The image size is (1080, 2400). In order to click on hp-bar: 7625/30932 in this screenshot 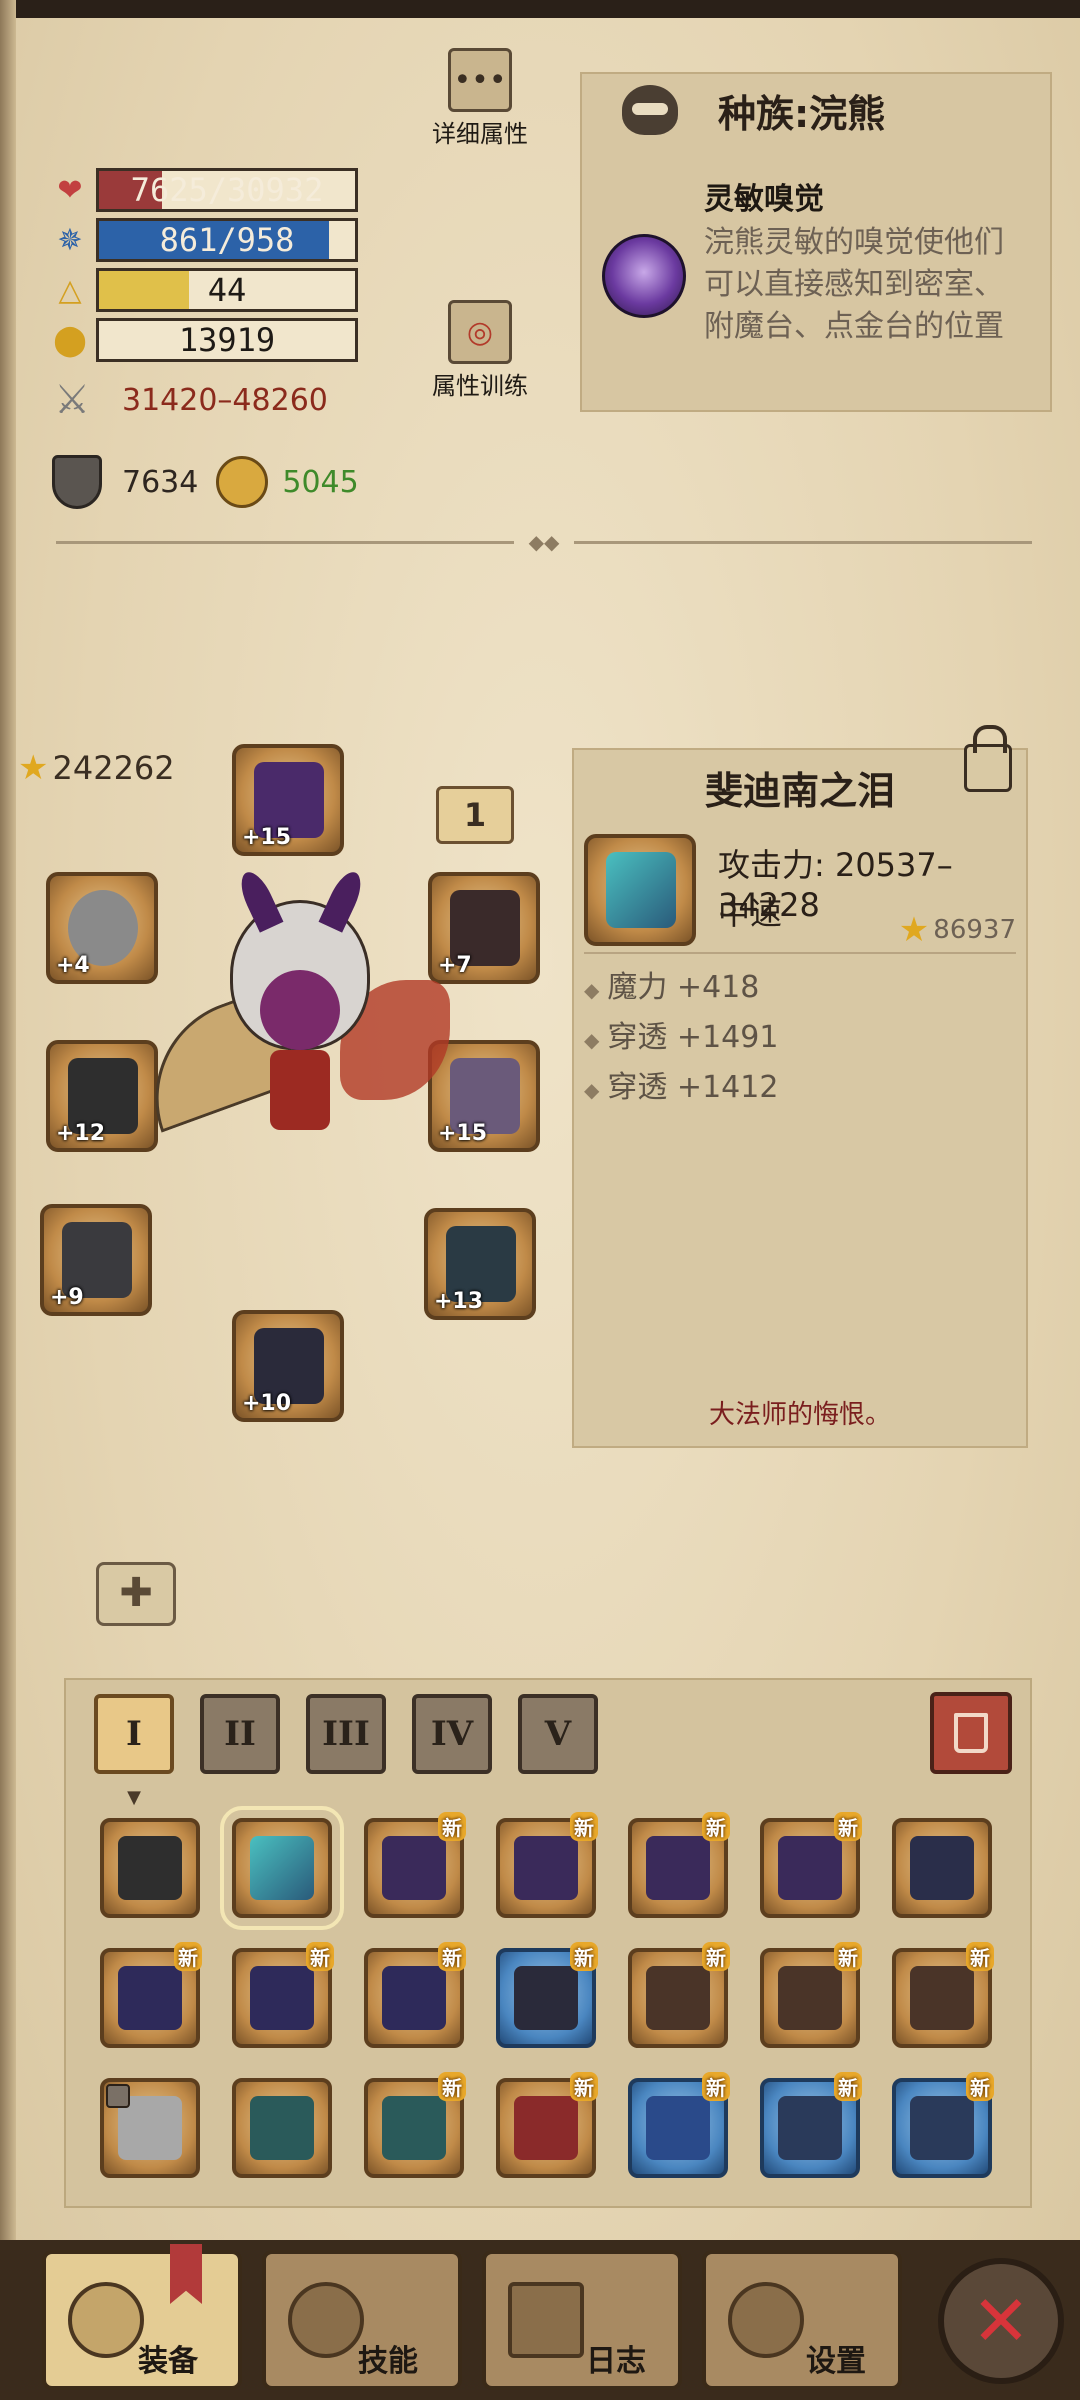, I will do `click(227, 190)`.